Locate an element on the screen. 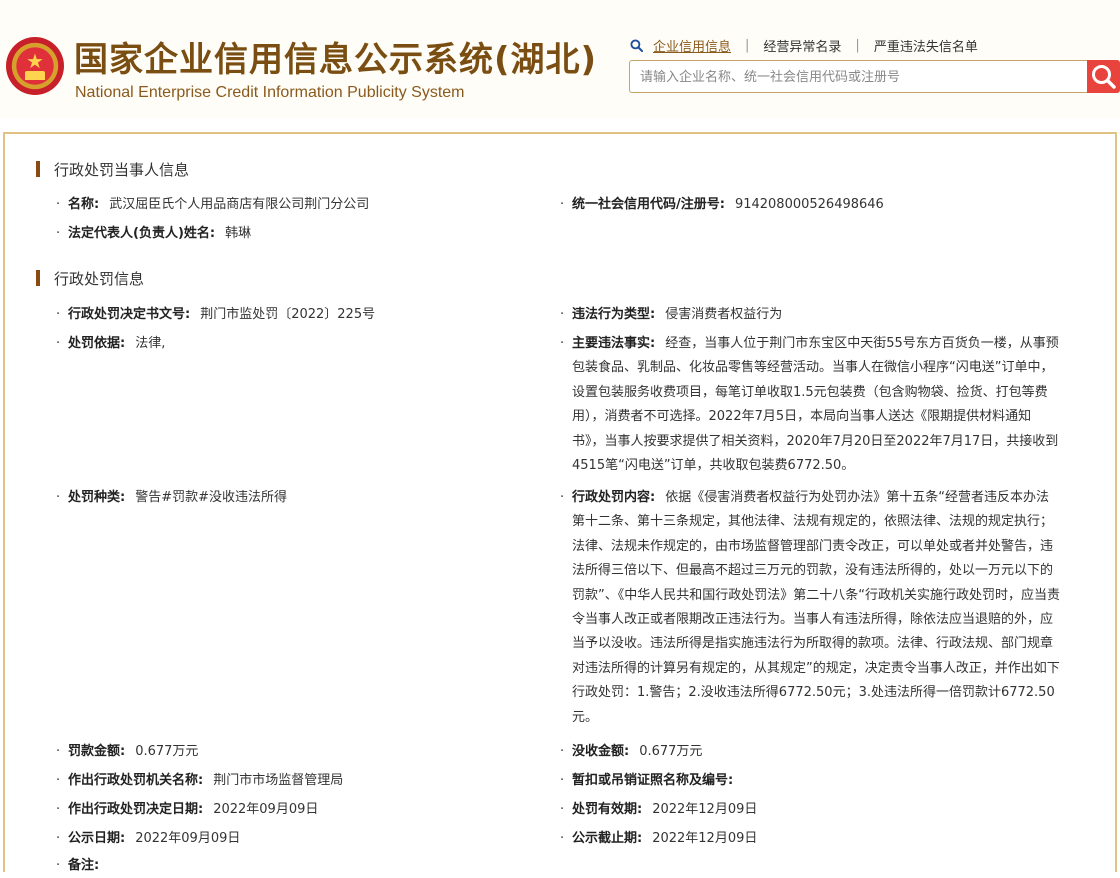 This screenshot has width=1120, height=878. top-nav: 企业信用信息 | 经营异常名录 | 严重违法失信名单 is located at coordinates (804, 45).